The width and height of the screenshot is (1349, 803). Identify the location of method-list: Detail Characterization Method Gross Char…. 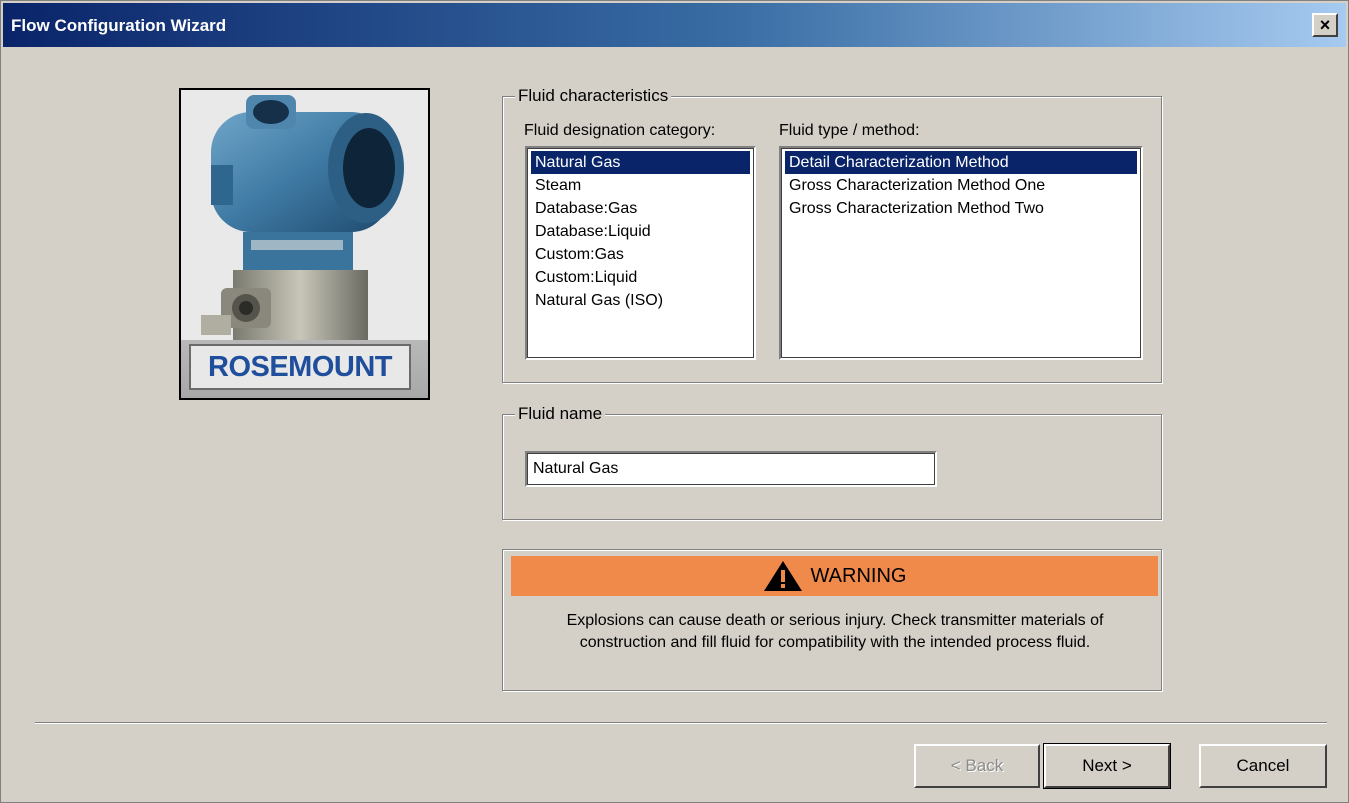
(961, 185).